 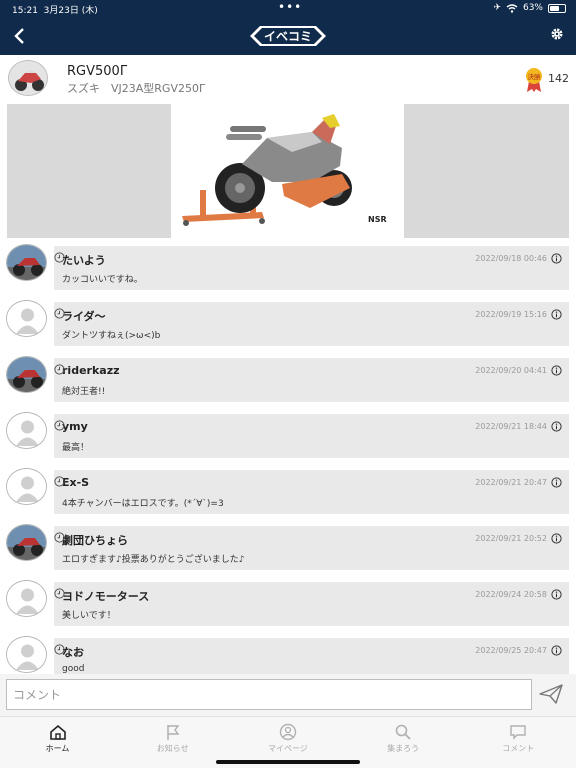 I want to click on status-right: ✈ 63%, so click(x=529, y=8).